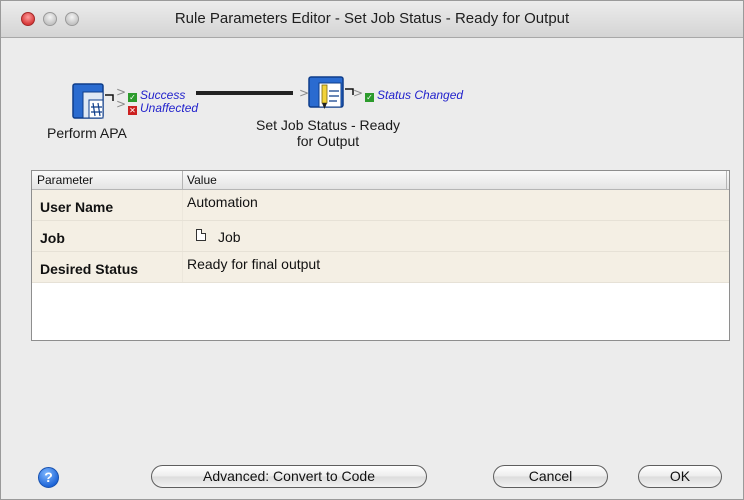 The width and height of the screenshot is (744, 500). Describe the element at coordinates (222, 202) in the screenshot. I see `parameter-value: Automation` at that location.